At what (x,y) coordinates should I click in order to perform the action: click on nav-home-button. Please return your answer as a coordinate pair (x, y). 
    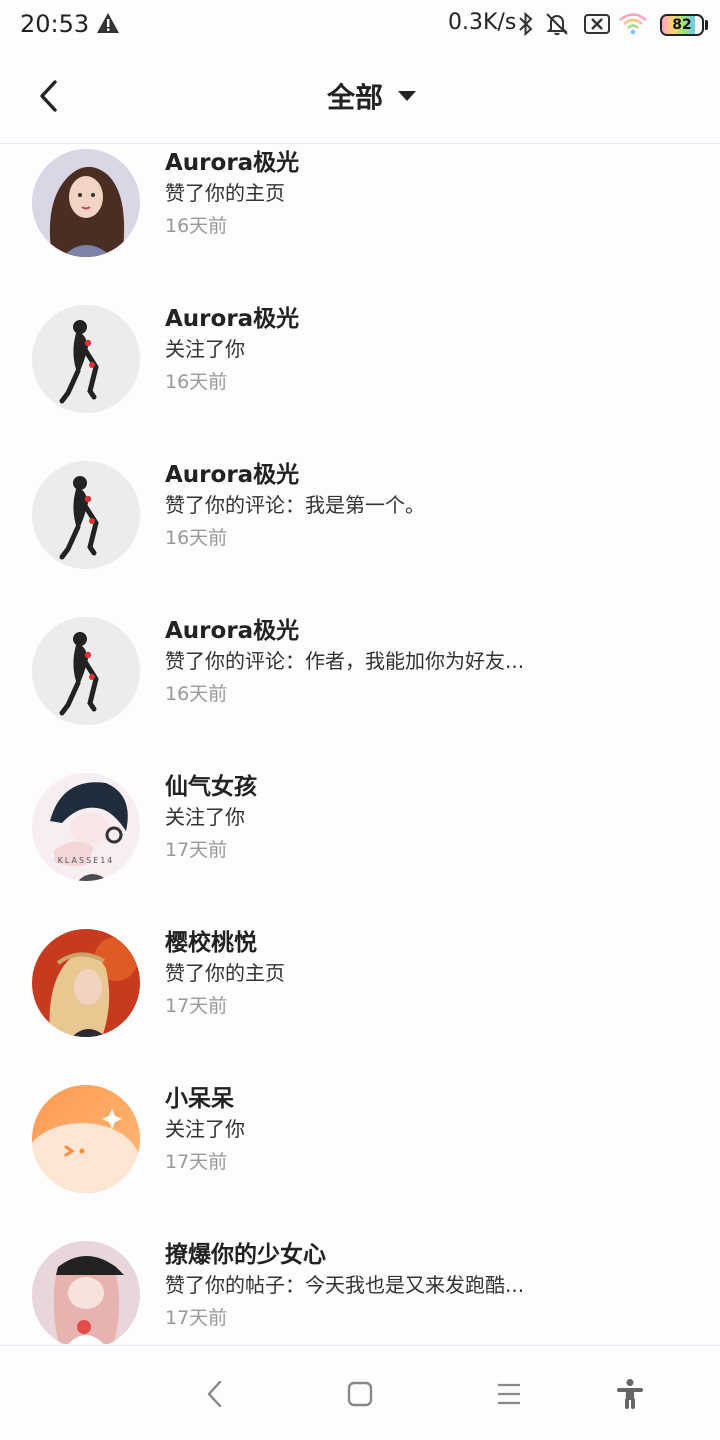
    Looking at the image, I should click on (360, 1394).